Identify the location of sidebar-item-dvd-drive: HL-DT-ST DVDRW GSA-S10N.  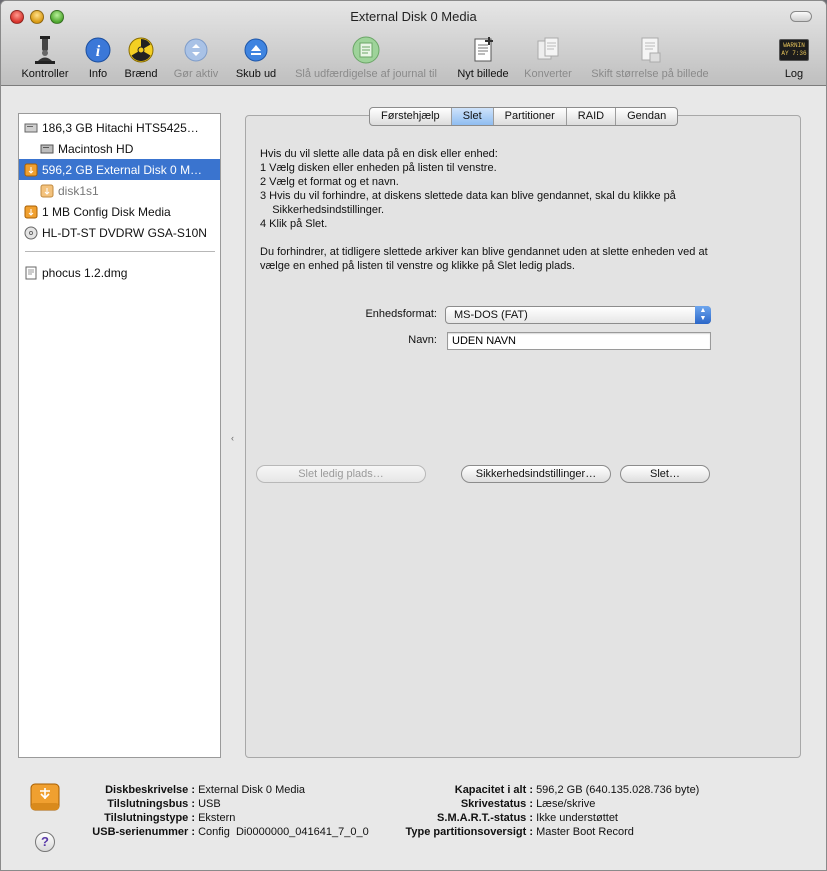
(119, 232).